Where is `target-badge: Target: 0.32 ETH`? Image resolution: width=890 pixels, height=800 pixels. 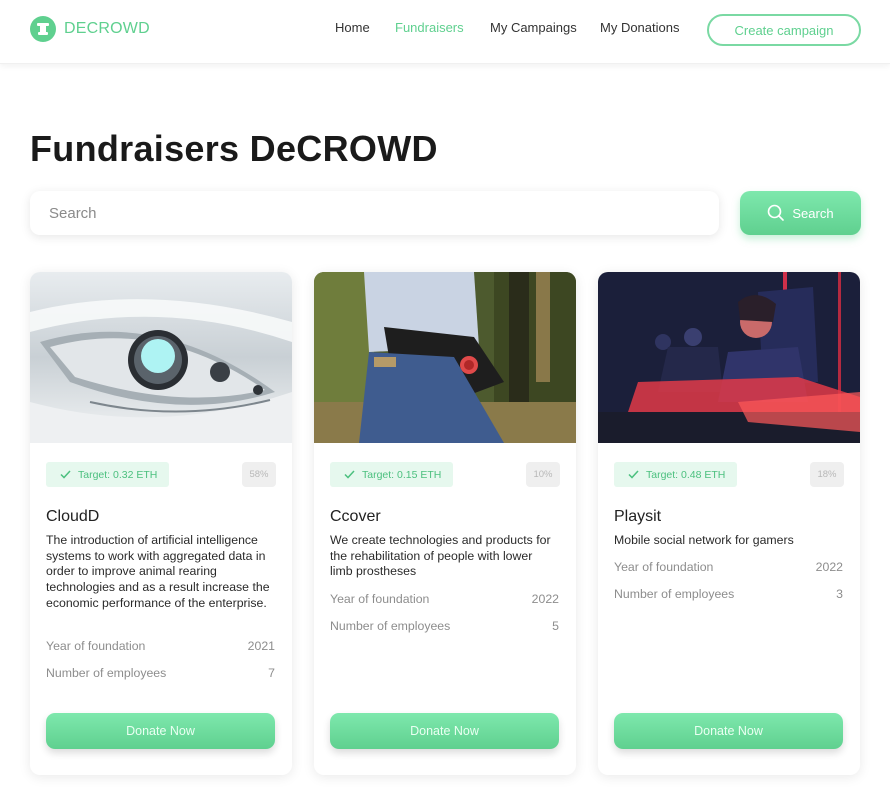
target-badge: Target: 0.32 ETH is located at coordinates (108, 474).